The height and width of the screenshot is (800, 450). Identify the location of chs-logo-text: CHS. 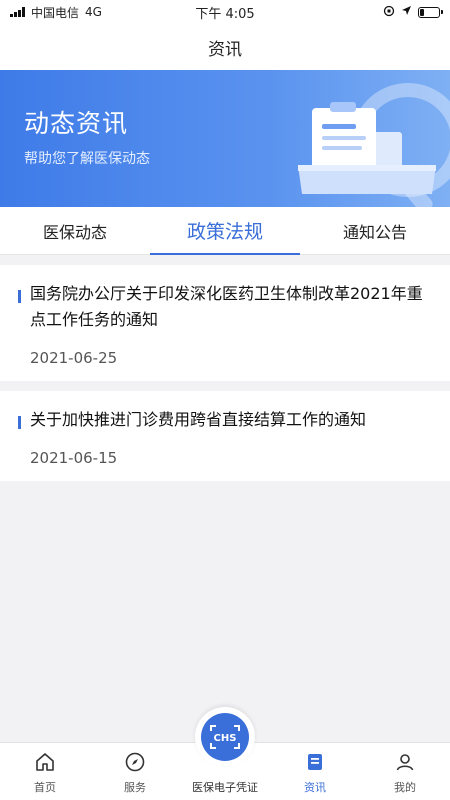
(225, 738).